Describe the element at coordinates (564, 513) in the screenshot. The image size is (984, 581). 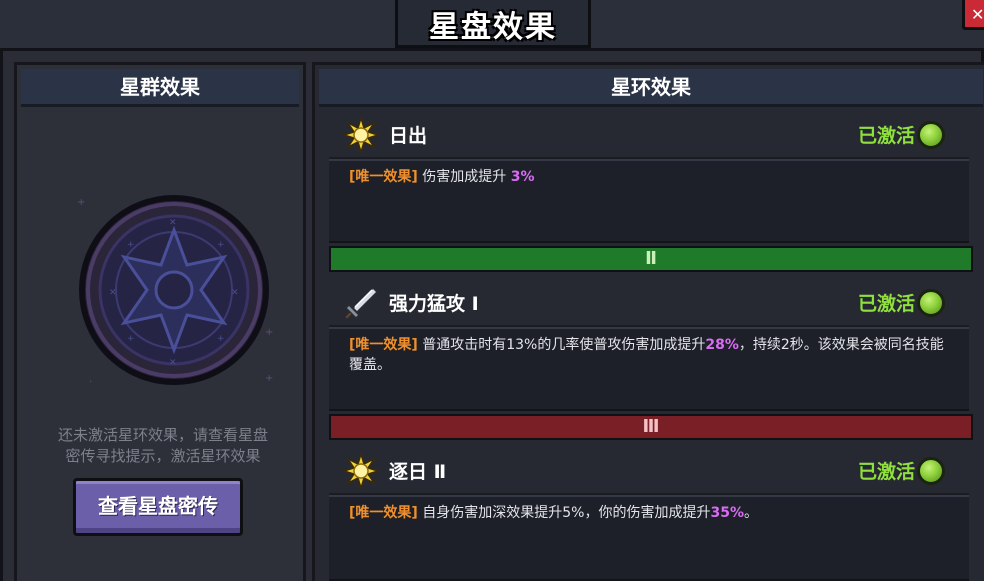
I see `desc-text: 自身伤害加深效果提升5%，你的伤害加成提升` at that location.